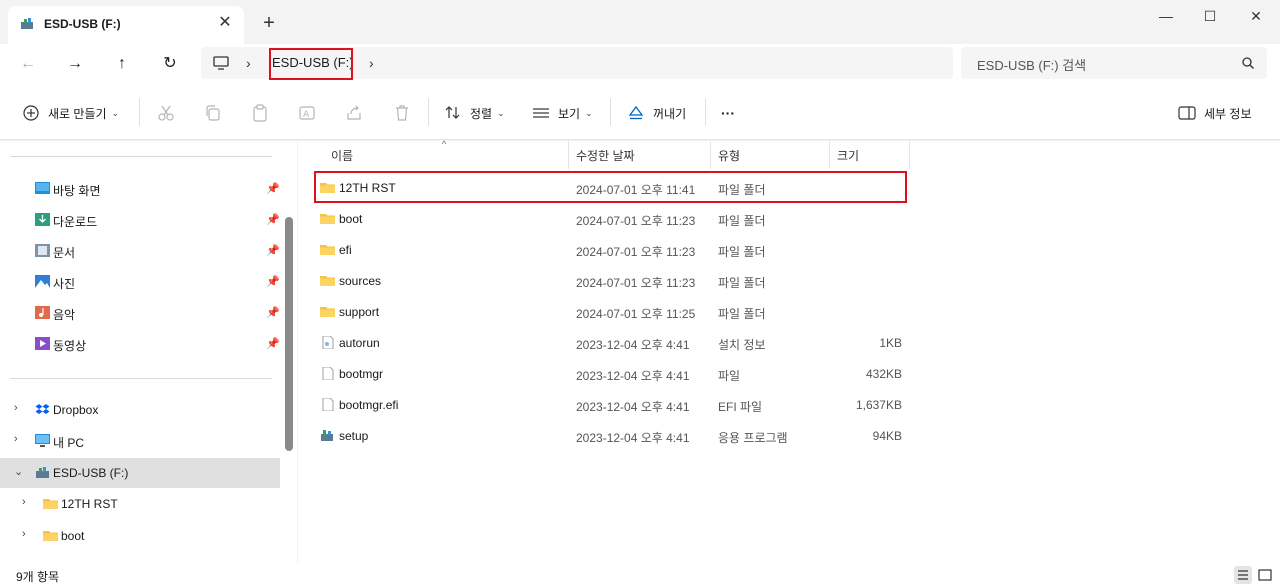 This screenshot has width=1280, height=587. Describe the element at coordinates (115, 112) in the screenshot. I see `chevron-down-icon: ⌄` at that location.